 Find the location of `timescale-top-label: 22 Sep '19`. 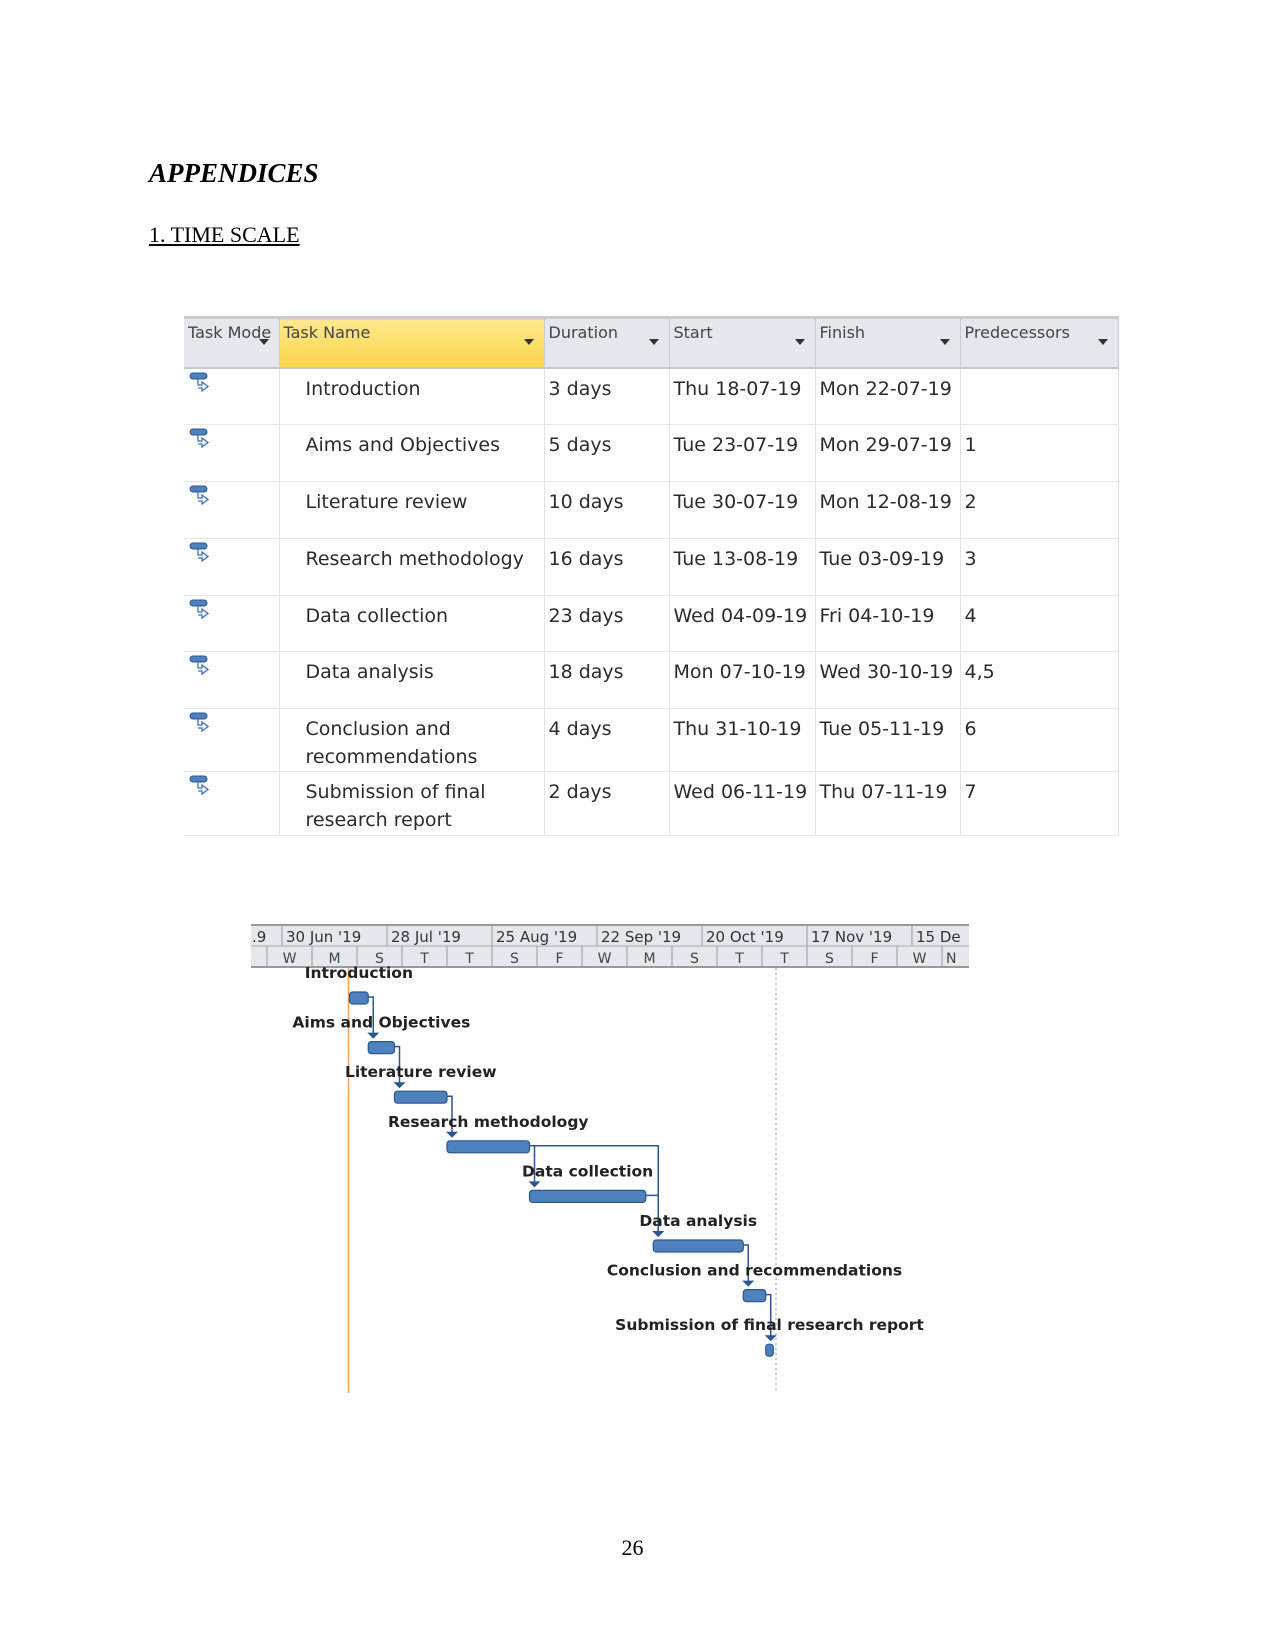

timescale-top-label: 22 Sep '19 is located at coordinates (641, 937).